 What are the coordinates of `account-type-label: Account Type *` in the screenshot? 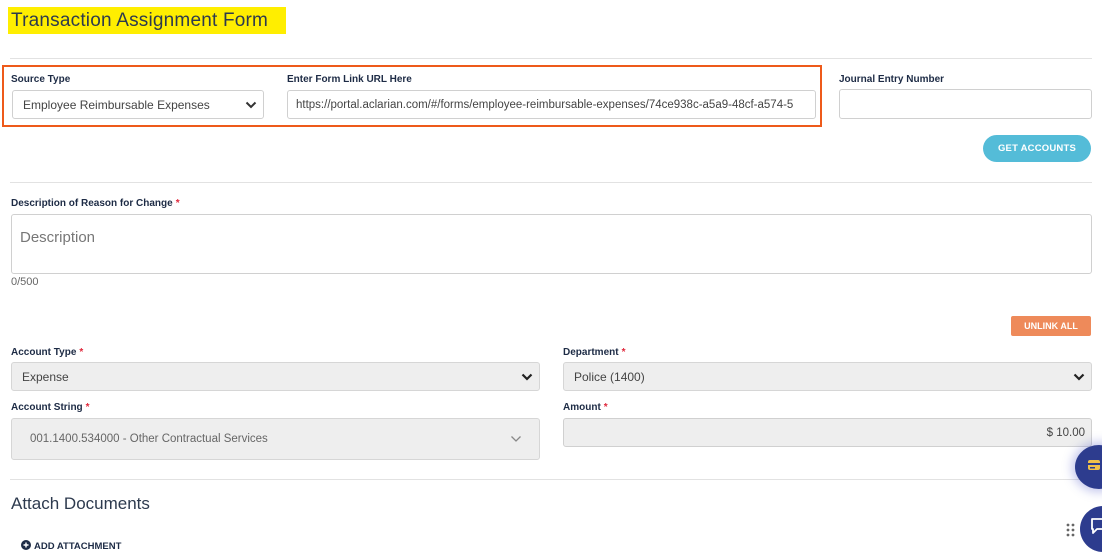 It's located at (47, 352).